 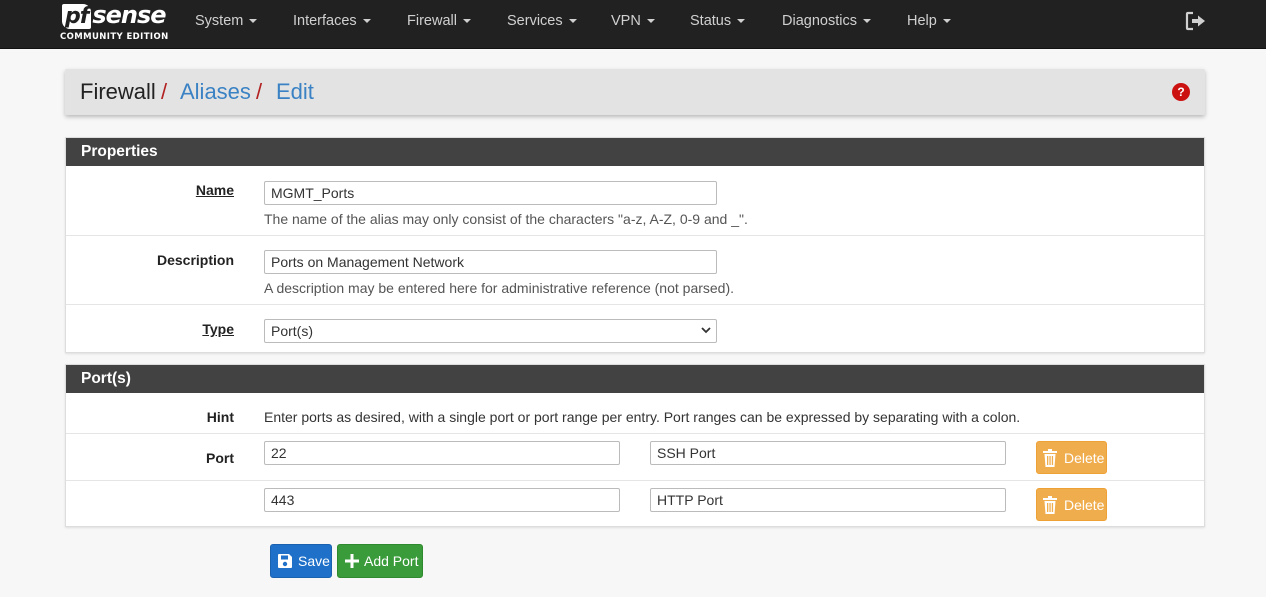 What do you see at coordinates (828, 500) in the screenshot?
I see `port-description-input: HTTP Port` at bounding box center [828, 500].